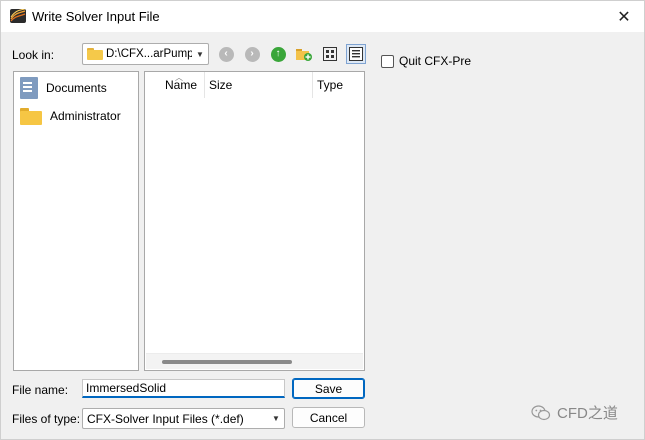 The height and width of the screenshot is (440, 645). Describe the element at coordinates (33, 55) in the screenshot. I see `look-in-label: Look in:` at that location.